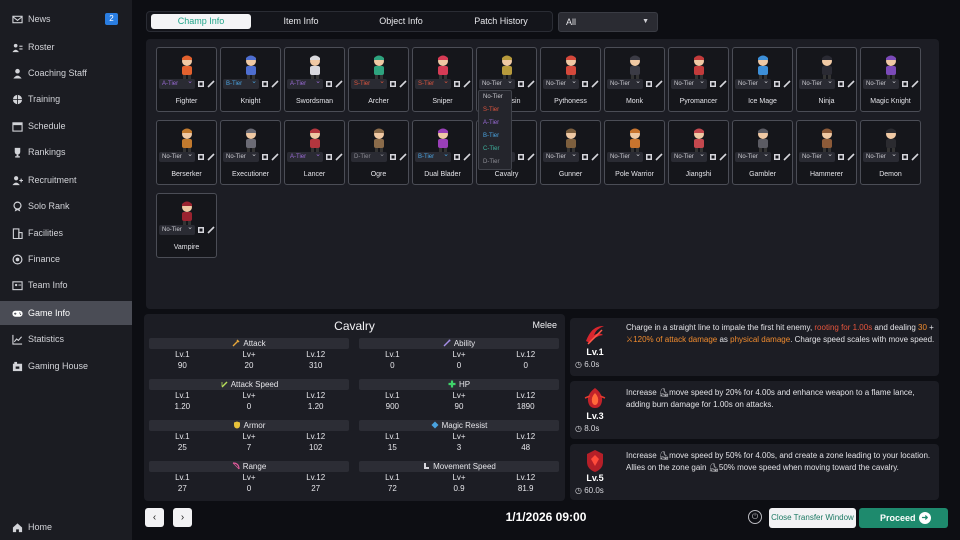  I want to click on champion-card-ogre: D-Tier Ogre, so click(378, 152).